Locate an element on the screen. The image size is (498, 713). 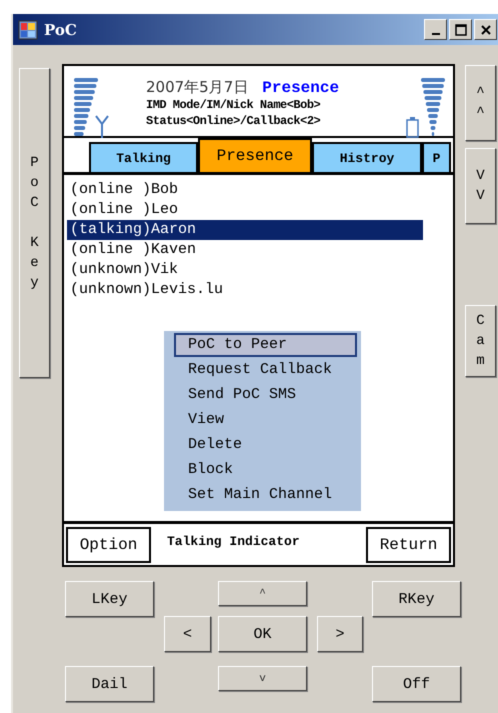
off-key: Off is located at coordinates (416, 684).